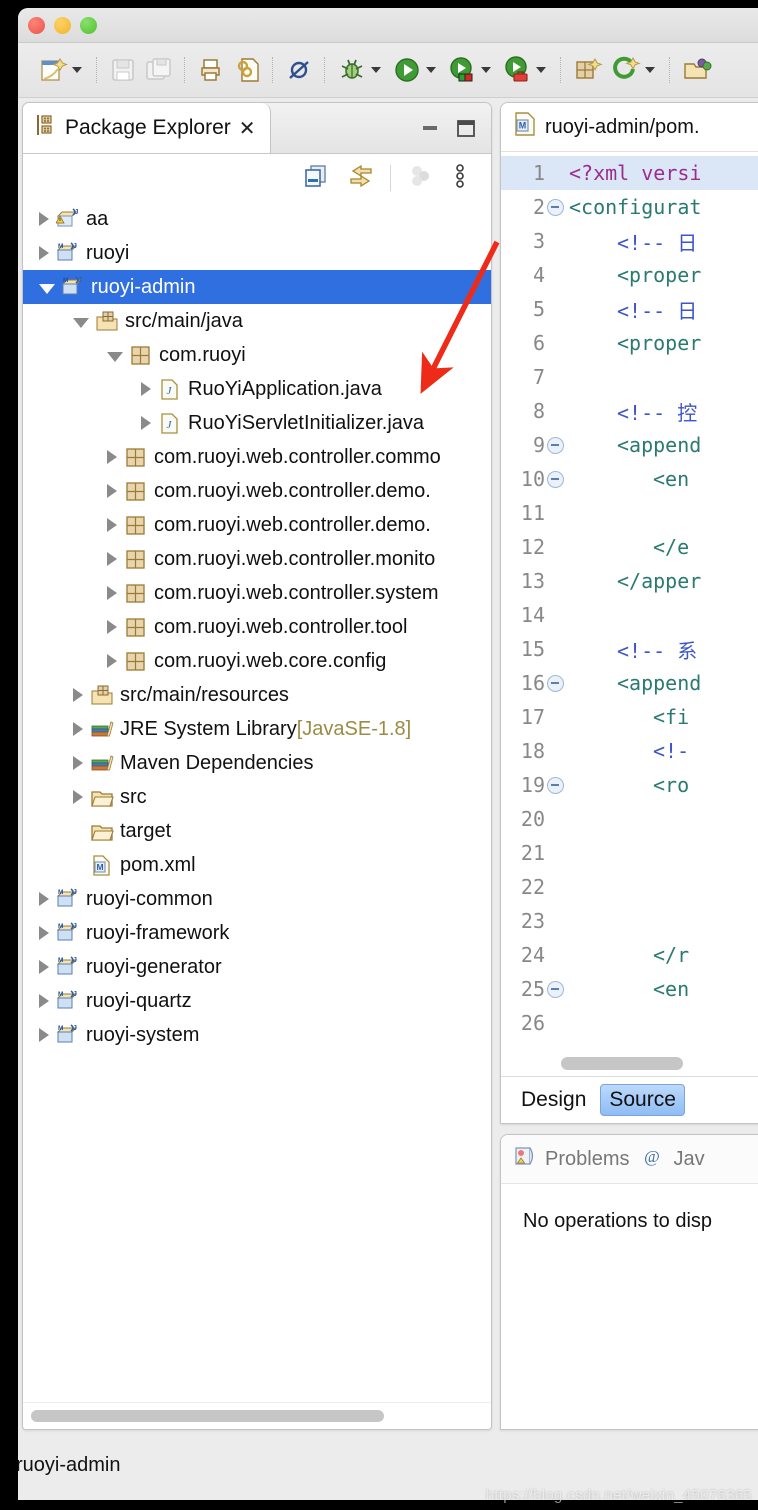 The height and width of the screenshot is (1510, 758). Describe the element at coordinates (257, 559) in the screenshot. I see `tree-item-com-ruoyi-web-controller-monito: com.ruoyi.web.controller.monito` at that location.